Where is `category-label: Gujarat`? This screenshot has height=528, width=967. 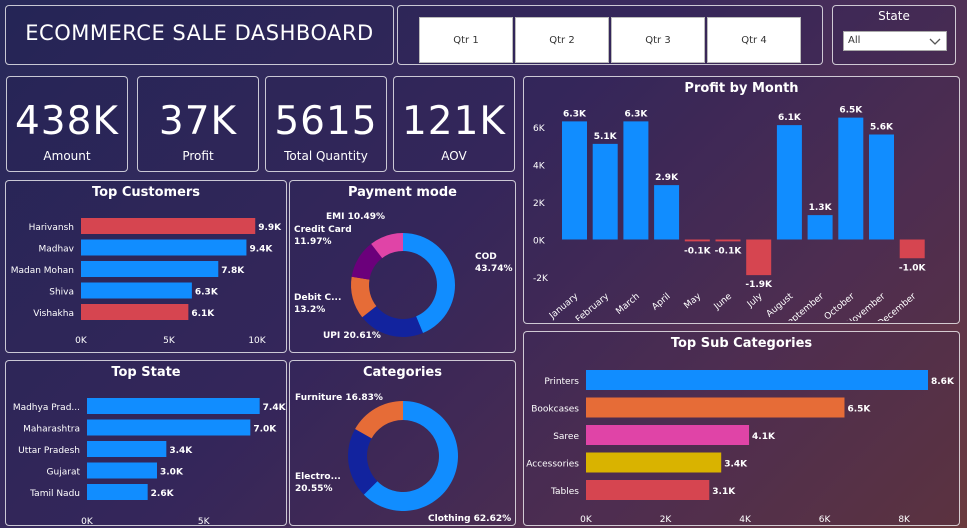
category-label: Gujarat is located at coordinates (64, 473).